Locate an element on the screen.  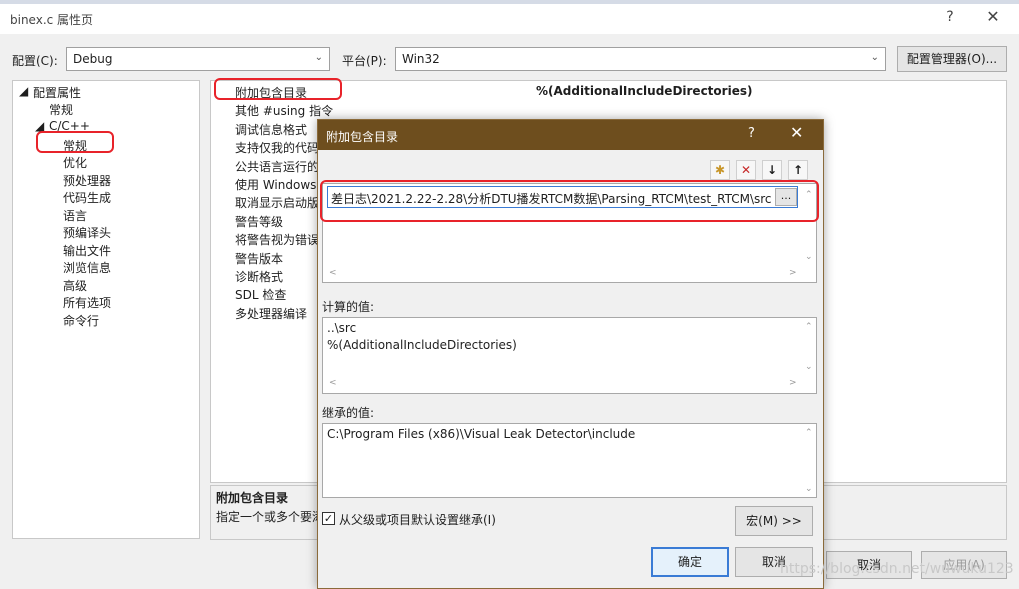
tree-item-browse-info: 浏览信息 is located at coordinates (87, 267).